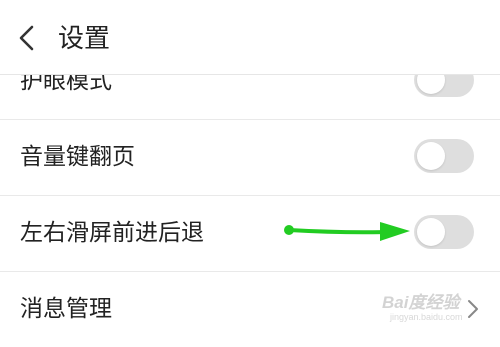 This screenshot has height=347, width=500. Describe the element at coordinates (84, 39) in the screenshot. I see `page-title: 设置` at that location.